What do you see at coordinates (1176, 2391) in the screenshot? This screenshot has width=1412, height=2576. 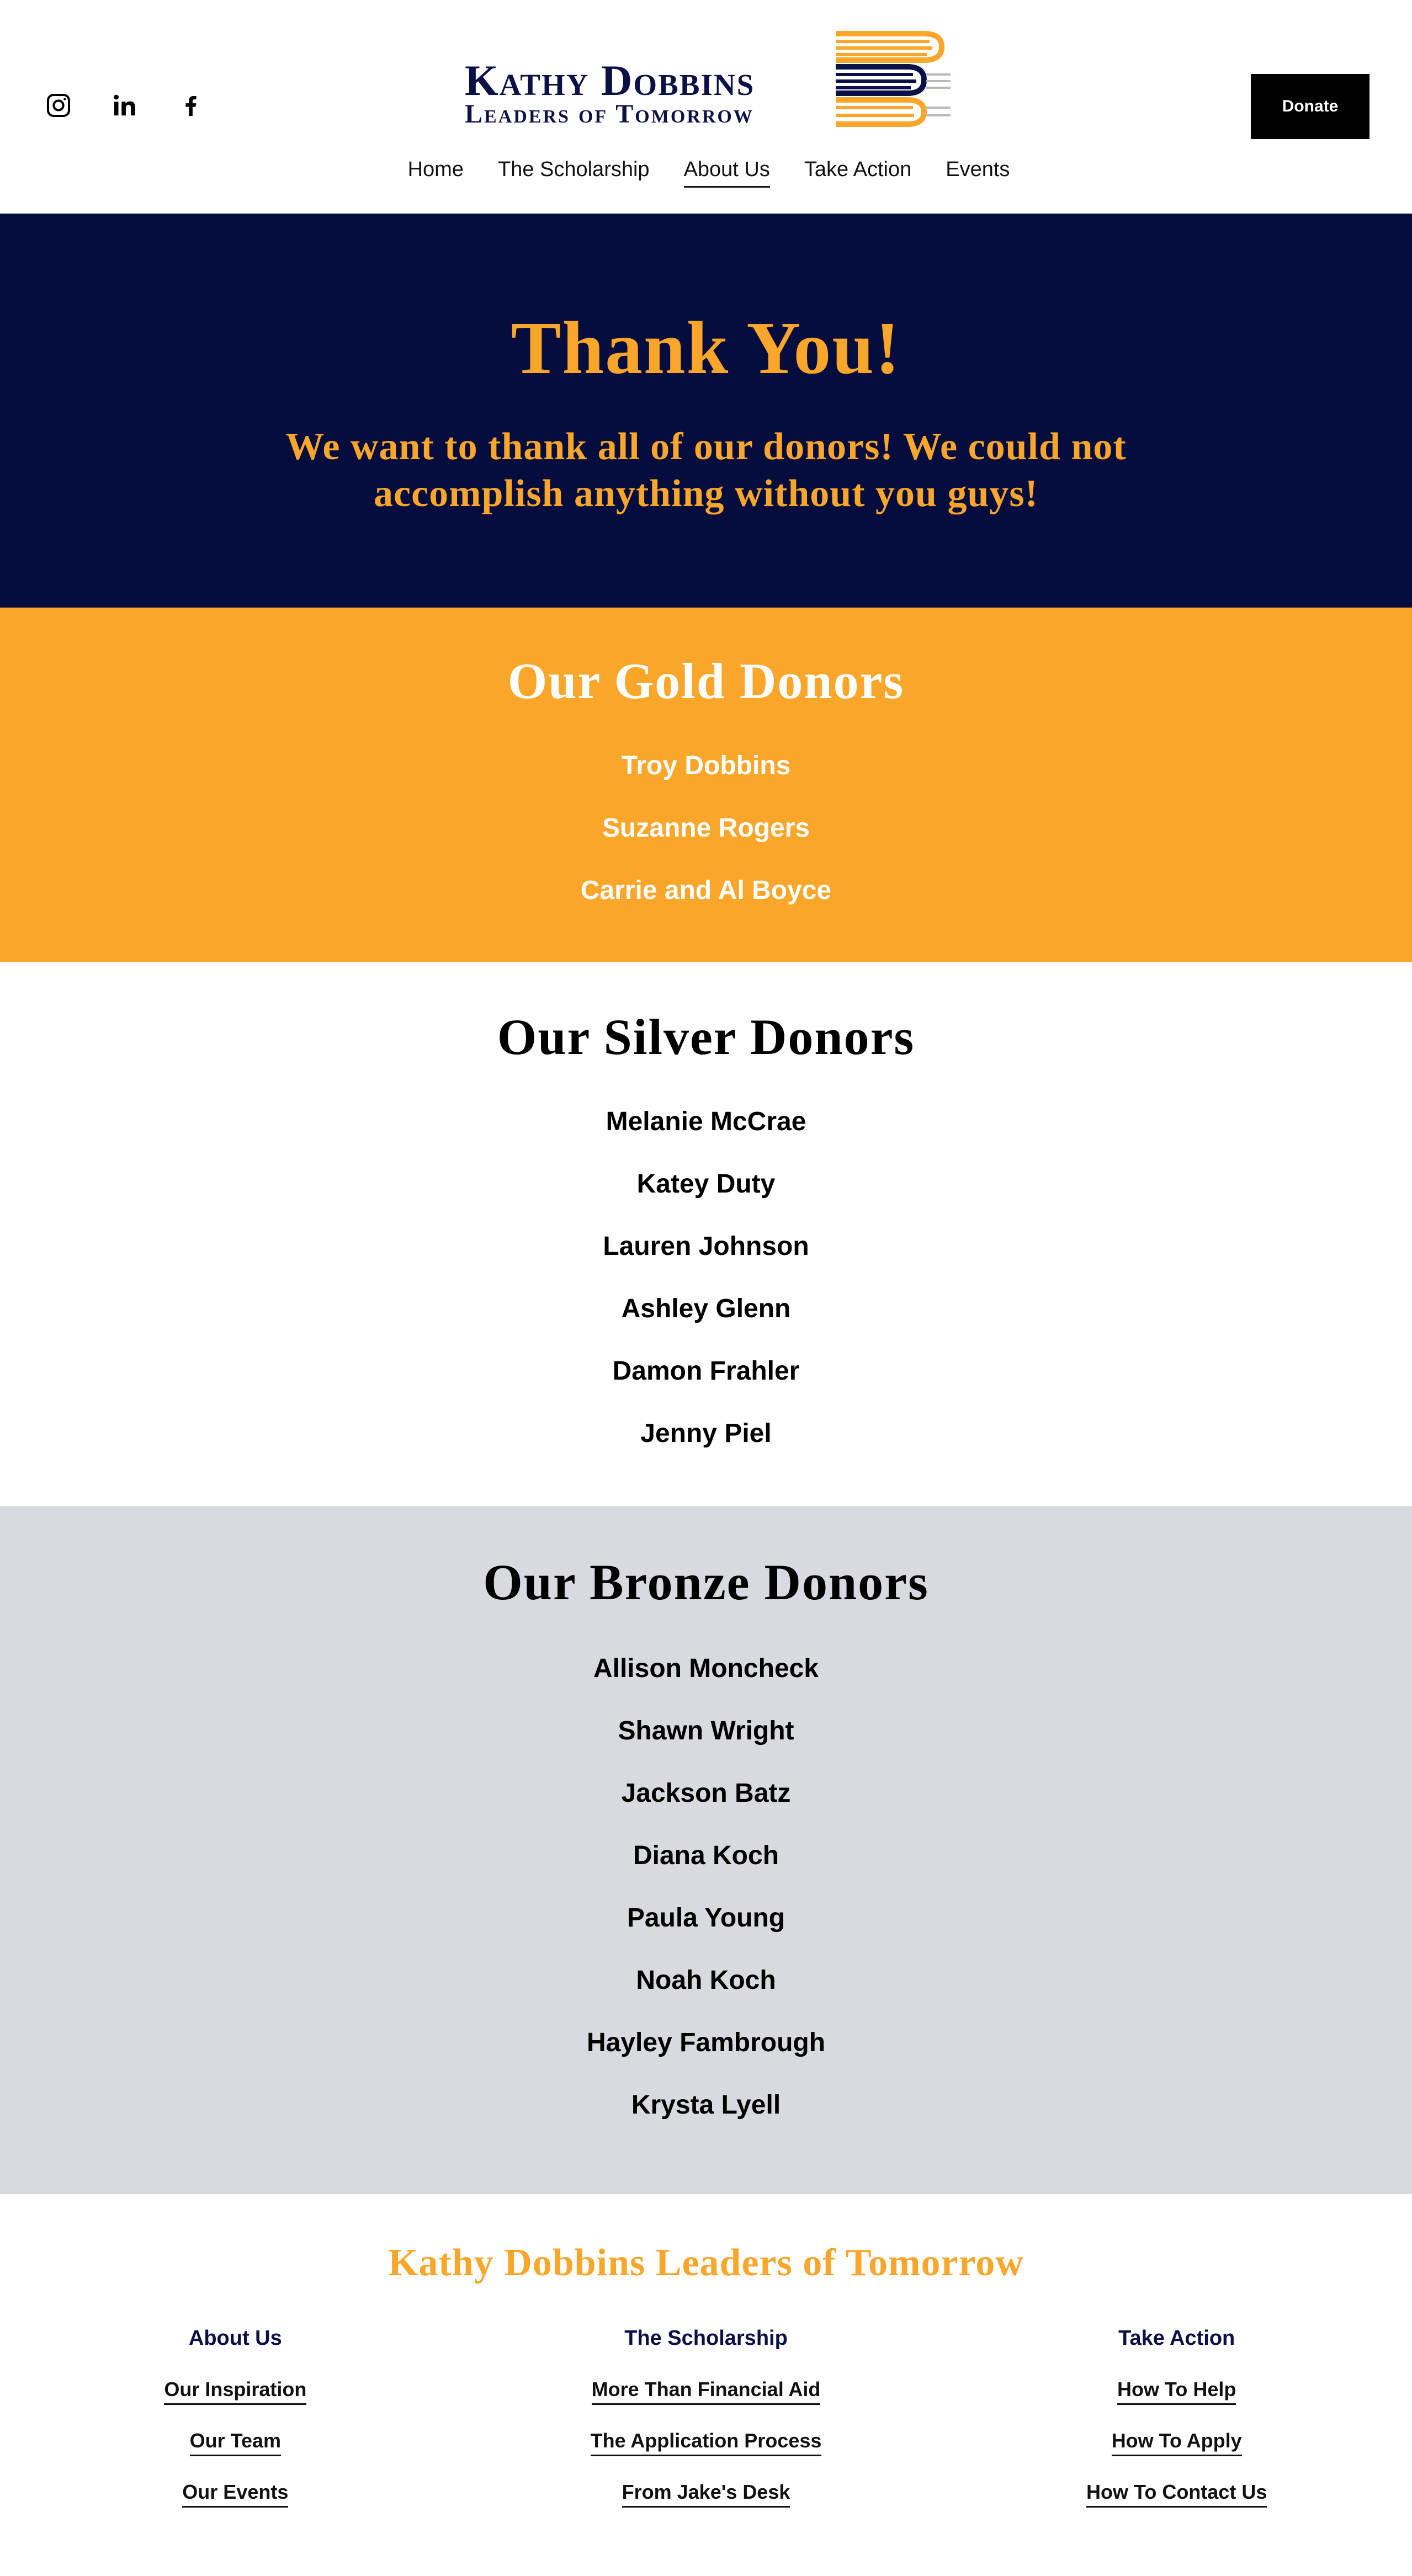 I see `footer-link-how-to-help: How To Help` at bounding box center [1176, 2391].